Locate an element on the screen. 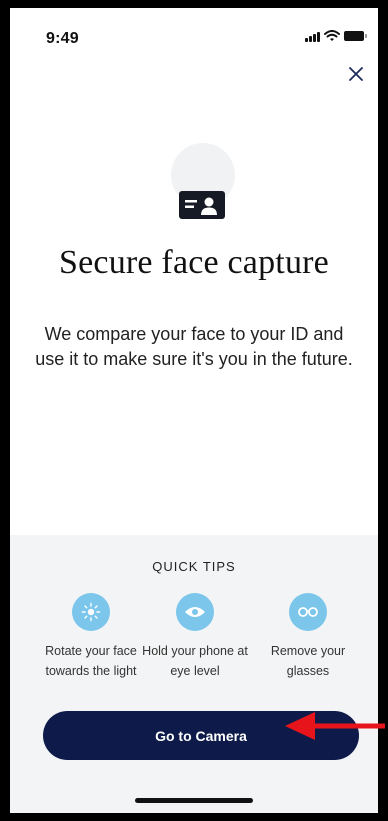  sun-icon is located at coordinates (91, 612).